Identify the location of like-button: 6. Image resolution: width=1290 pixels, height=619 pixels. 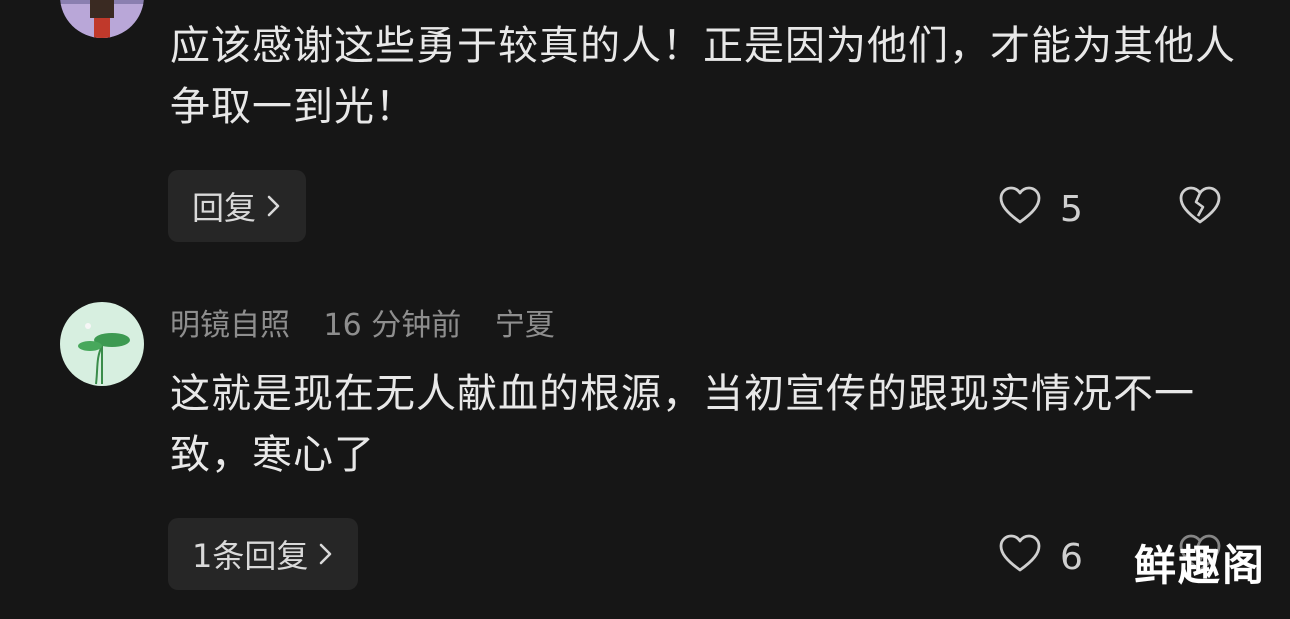
(1040, 557).